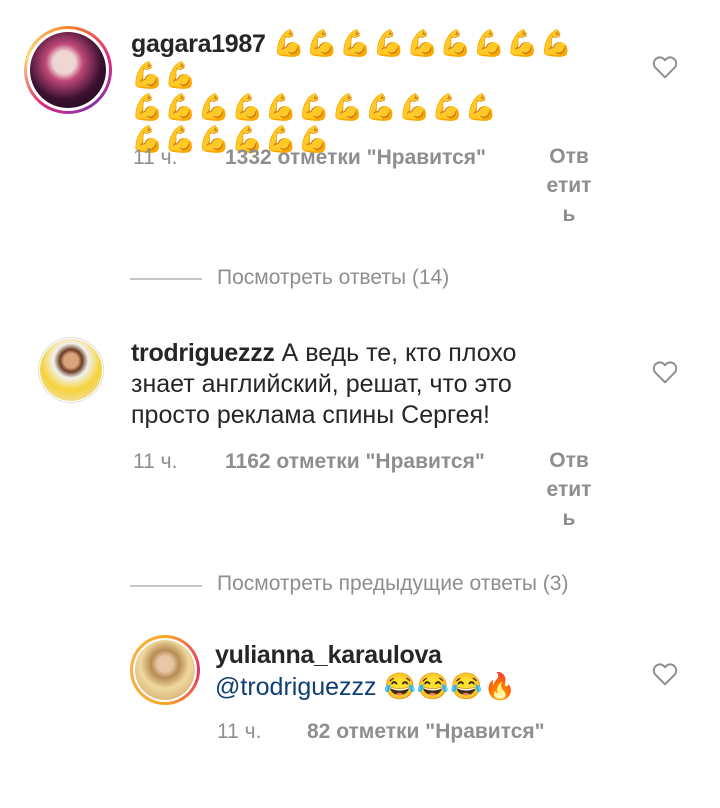 The image size is (720, 808). Describe the element at coordinates (296, 687) in the screenshot. I see `comment-mention-link: @trodriguezzz` at that location.